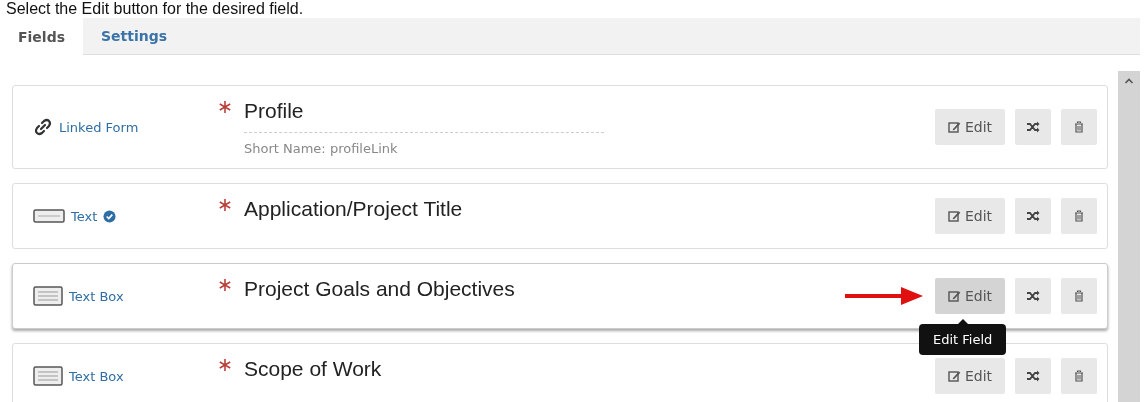  What do you see at coordinates (963, 339) in the screenshot?
I see `tooltip: Edit Field` at bounding box center [963, 339].